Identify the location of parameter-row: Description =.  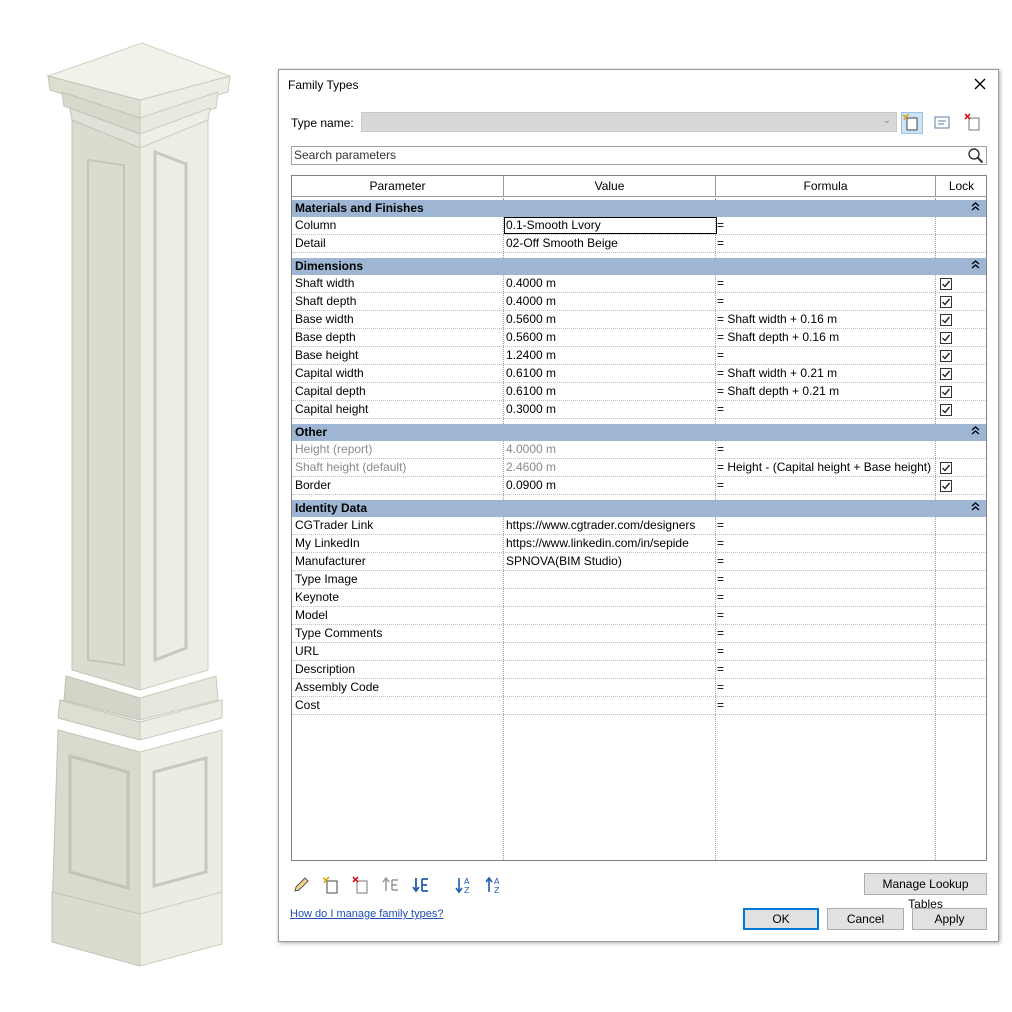
(639, 670).